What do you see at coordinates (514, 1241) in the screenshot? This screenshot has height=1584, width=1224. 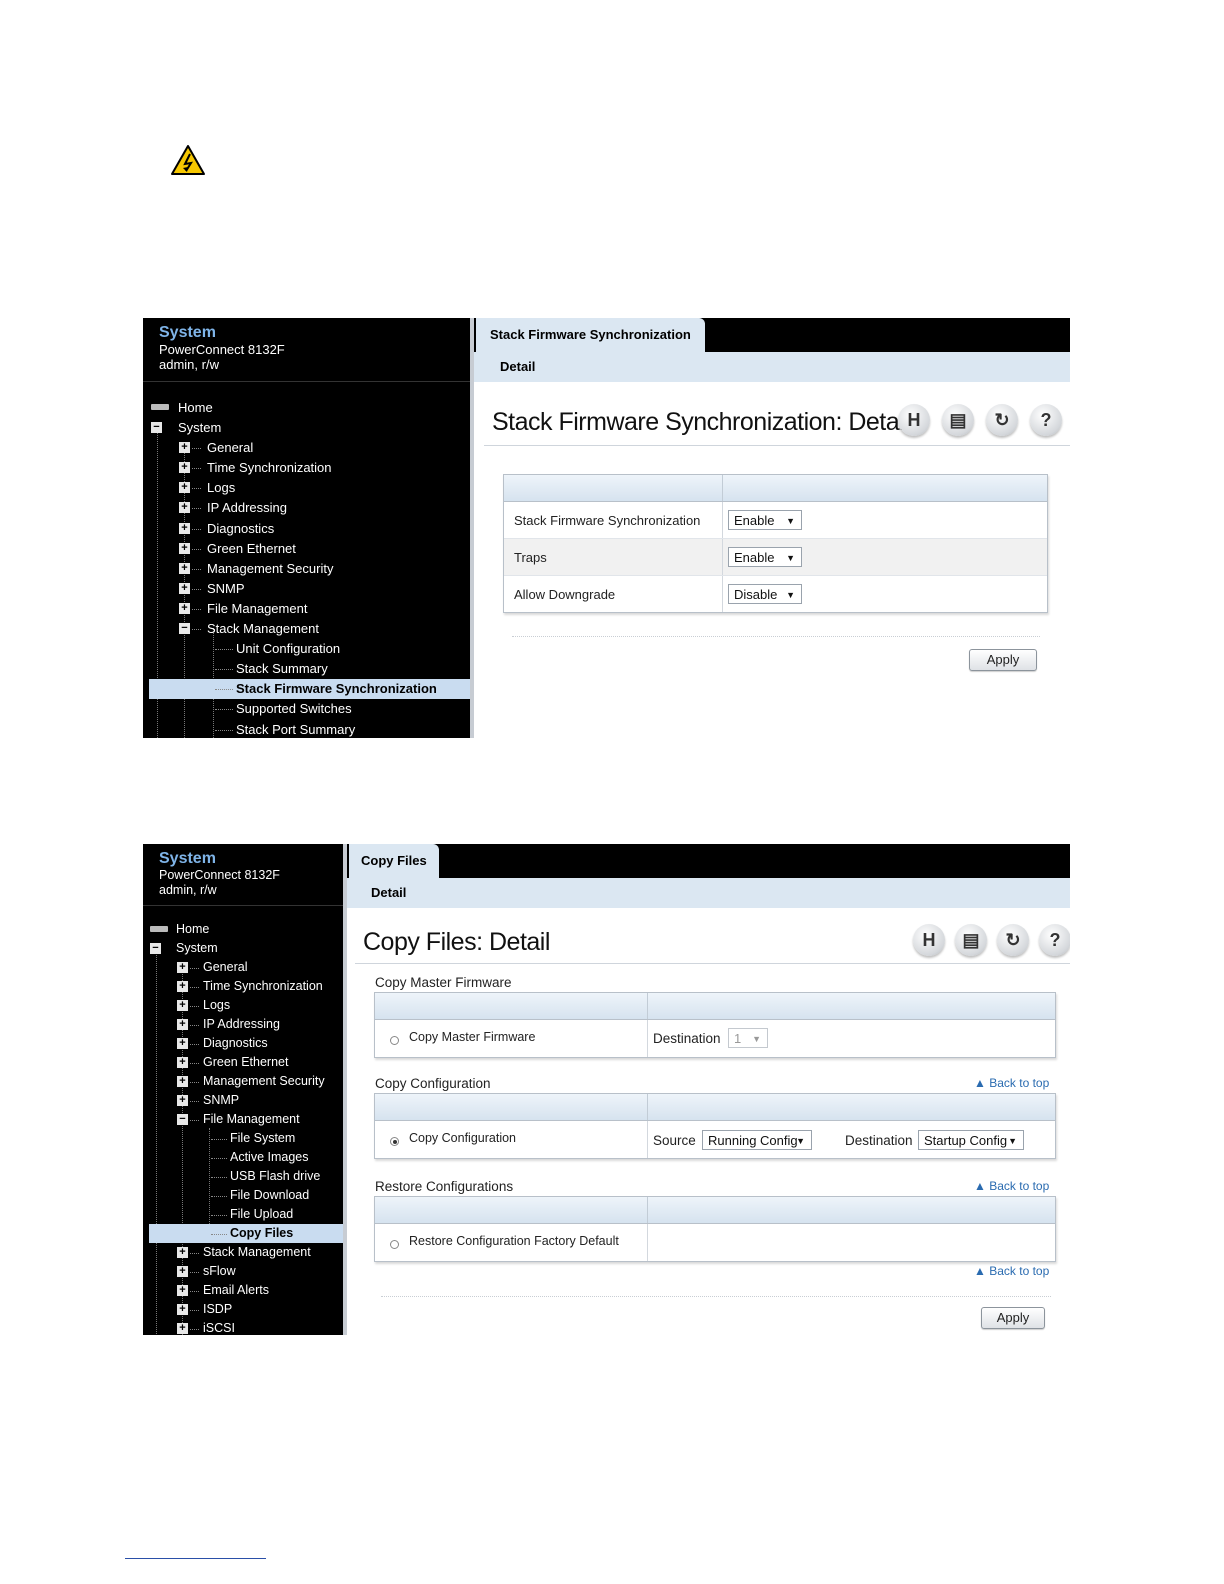 I see `radio-label: Restore Configuration Factory Default` at bounding box center [514, 1241].